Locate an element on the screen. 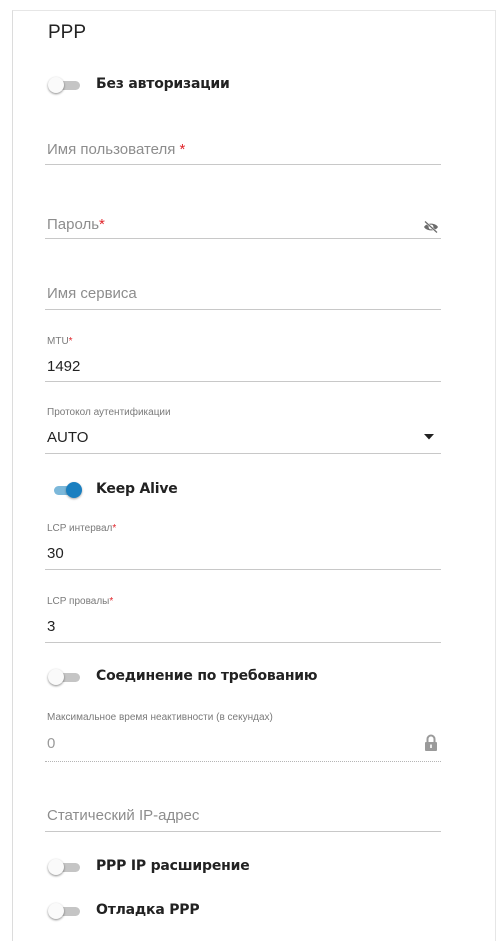 This screenshot has width=496, height=941. keep-alive-toggle is located at coordinates (65, 490).